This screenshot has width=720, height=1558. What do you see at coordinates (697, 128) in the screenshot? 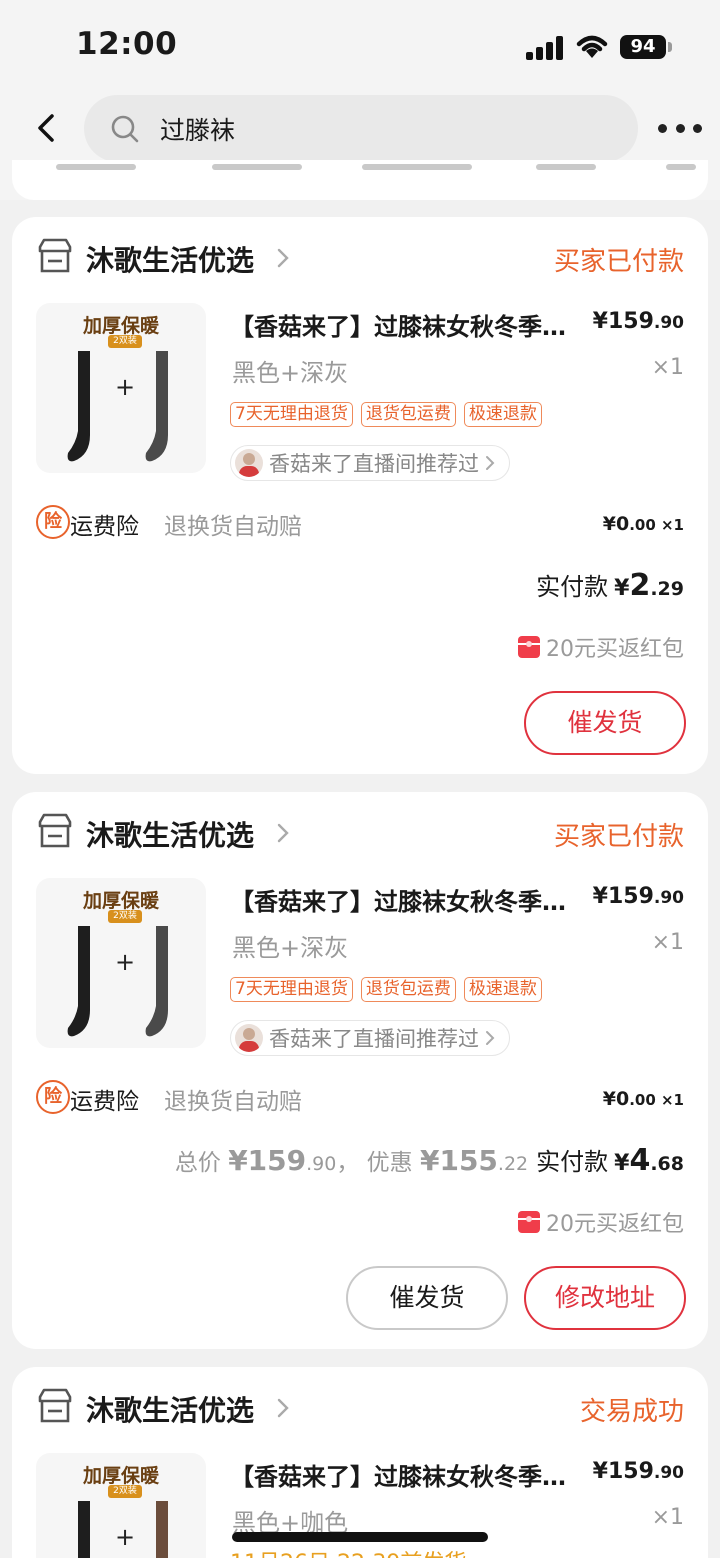
I see `more-dot` at bounding box center [697, 128].